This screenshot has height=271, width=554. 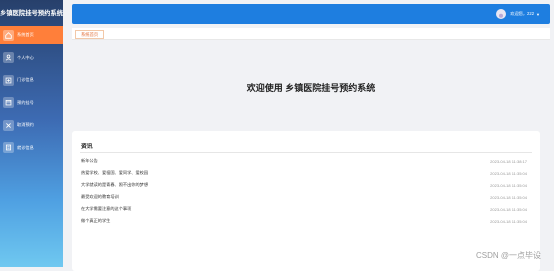 I want to click on sidebar-item-label: 就诊信息, so click(x=25, y=147).